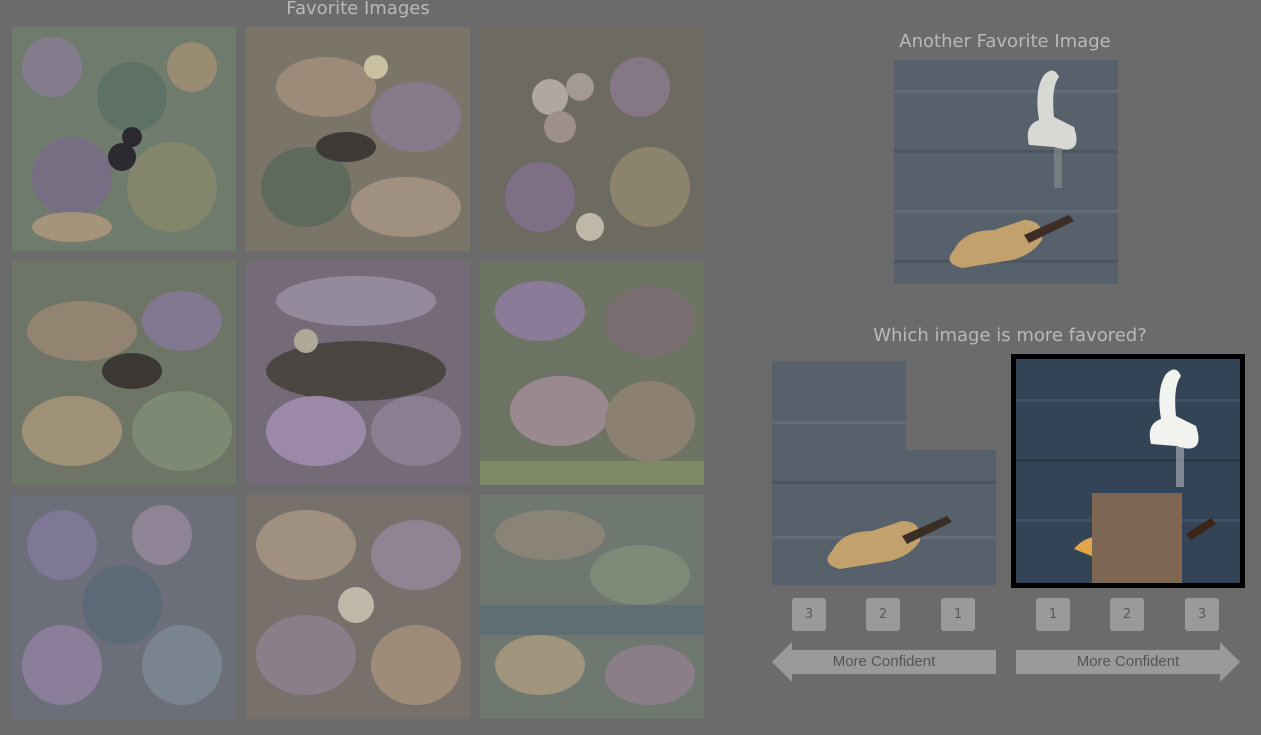  Describe the element at coordinates (958, 614) in the screenshot. I see `left-confidence-1-button: 1` at that location.